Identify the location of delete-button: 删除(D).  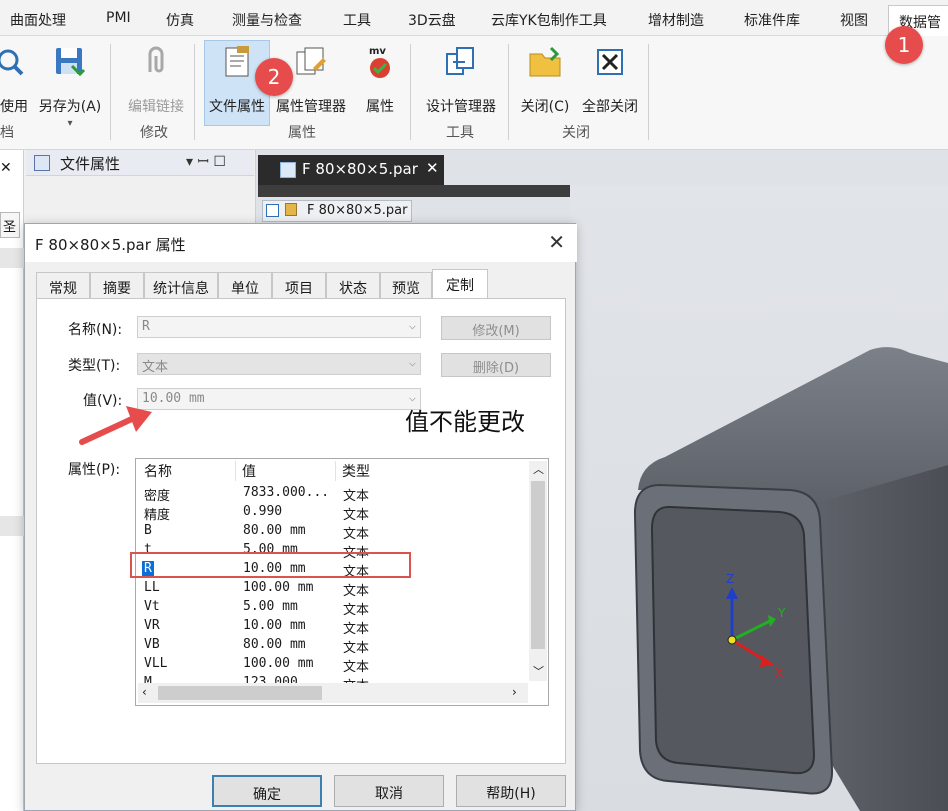
(496, 365).